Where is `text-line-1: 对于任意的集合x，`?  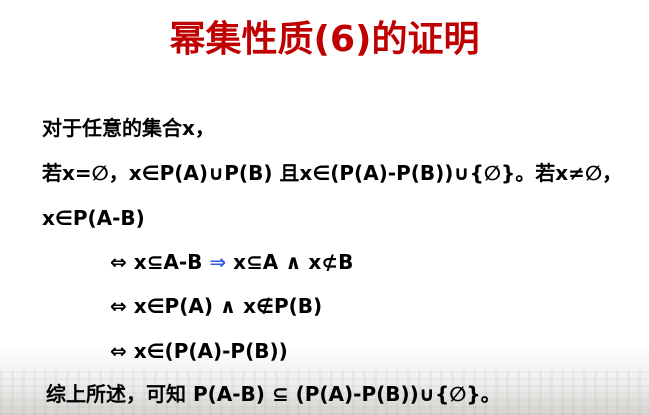
text-line-1: 对于任意的集合x， is located at coordinates (128, 128).